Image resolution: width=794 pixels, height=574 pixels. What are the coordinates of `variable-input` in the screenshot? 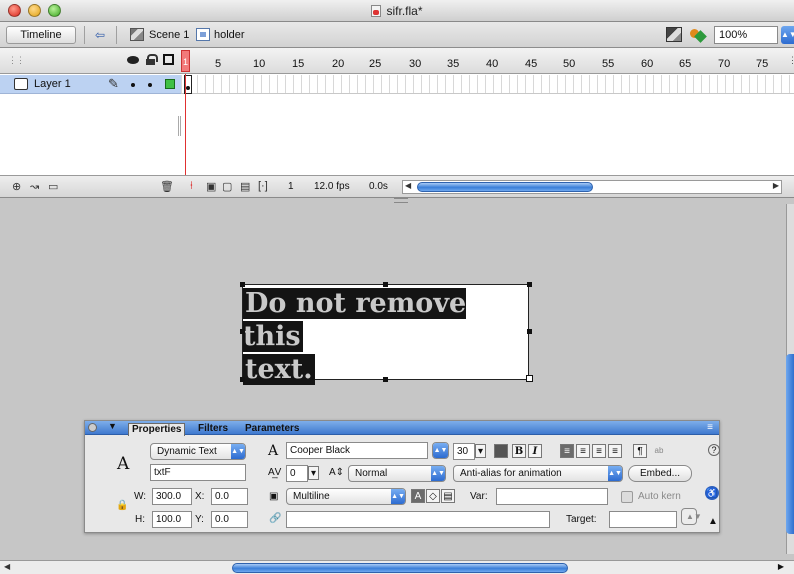 It's located at (552, 496).